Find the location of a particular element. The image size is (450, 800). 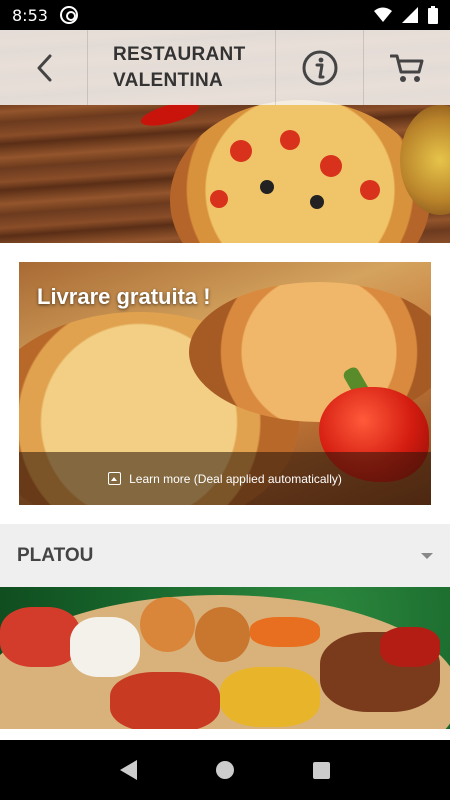

category-label: PLATOU is located at coordinates (55, 555).